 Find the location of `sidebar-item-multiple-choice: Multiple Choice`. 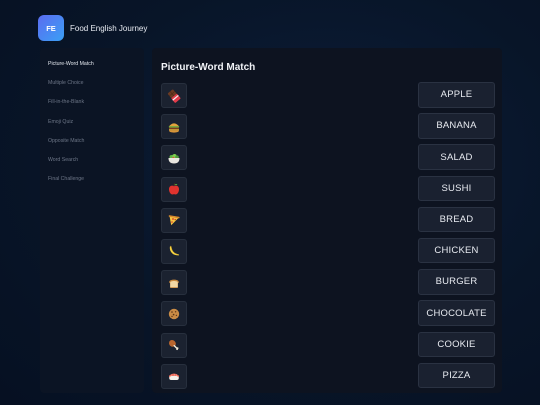

sidebar-item-multiple-choice: Multiple Choice is located at coordinates (92, 82).